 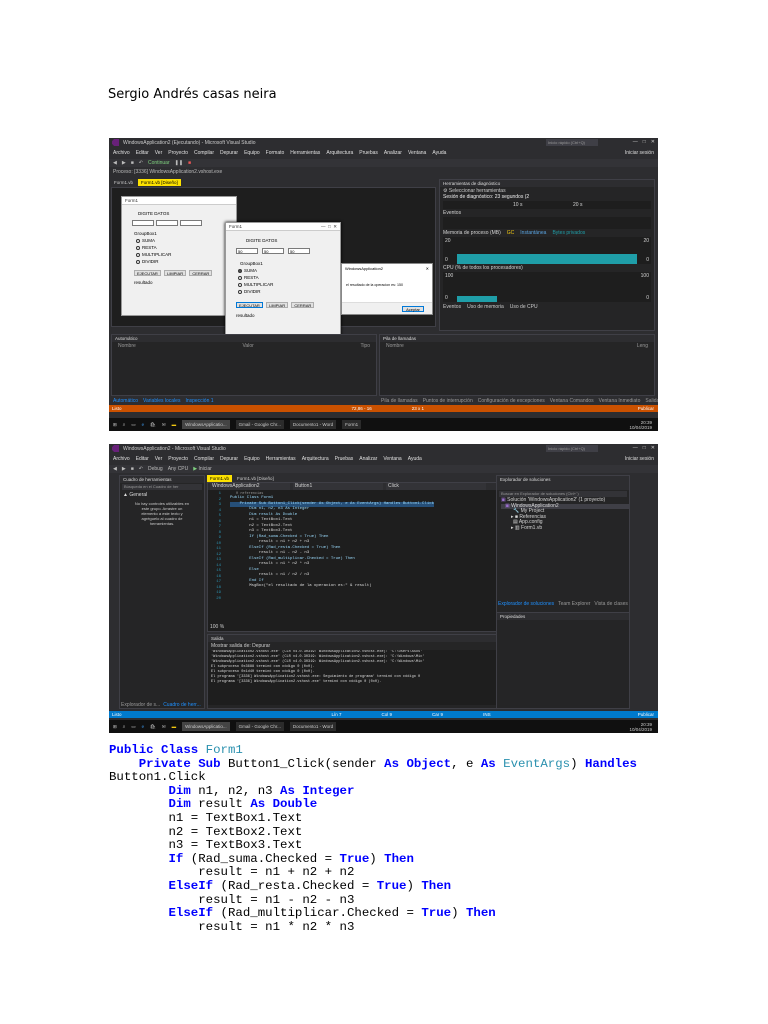 I want to click on bottom-tab-right-5: Salida, so click(x=651, y=401).